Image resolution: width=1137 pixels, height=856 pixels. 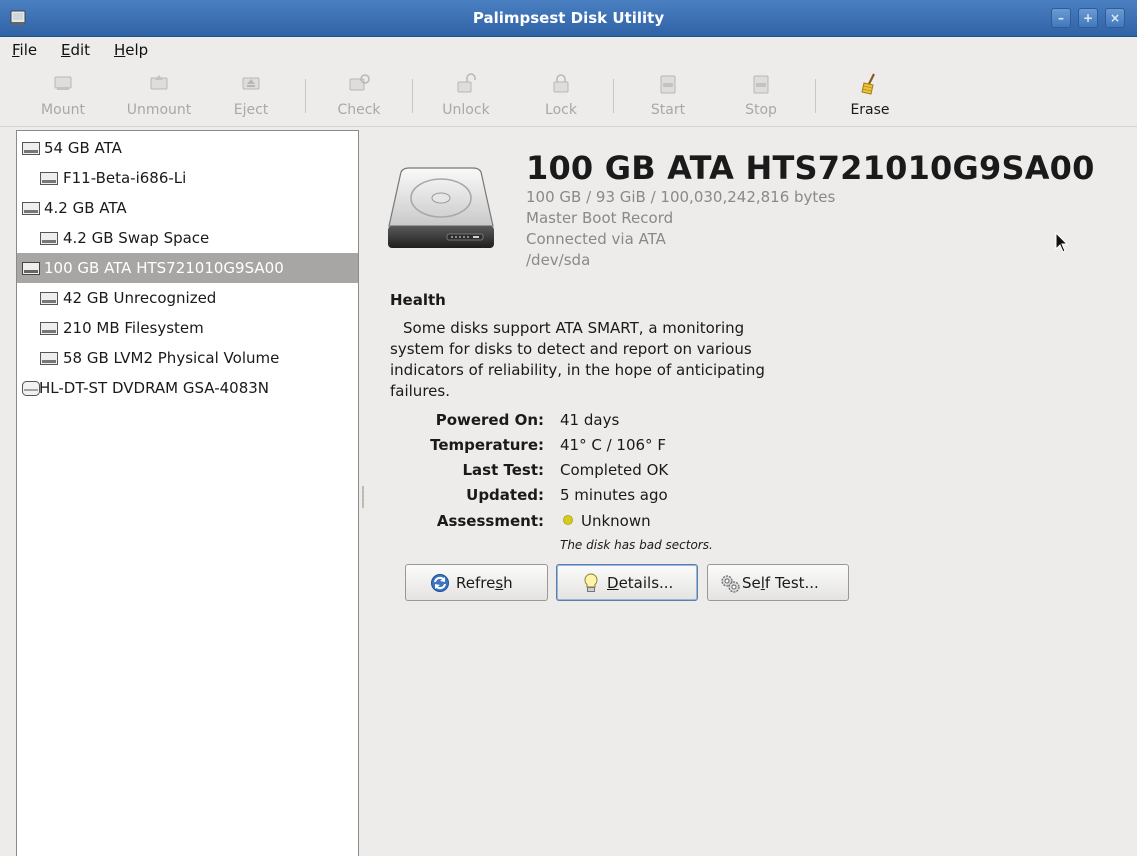 I want to click on disk-partitioning: Master Boot Record, so click(x=600, y=218).